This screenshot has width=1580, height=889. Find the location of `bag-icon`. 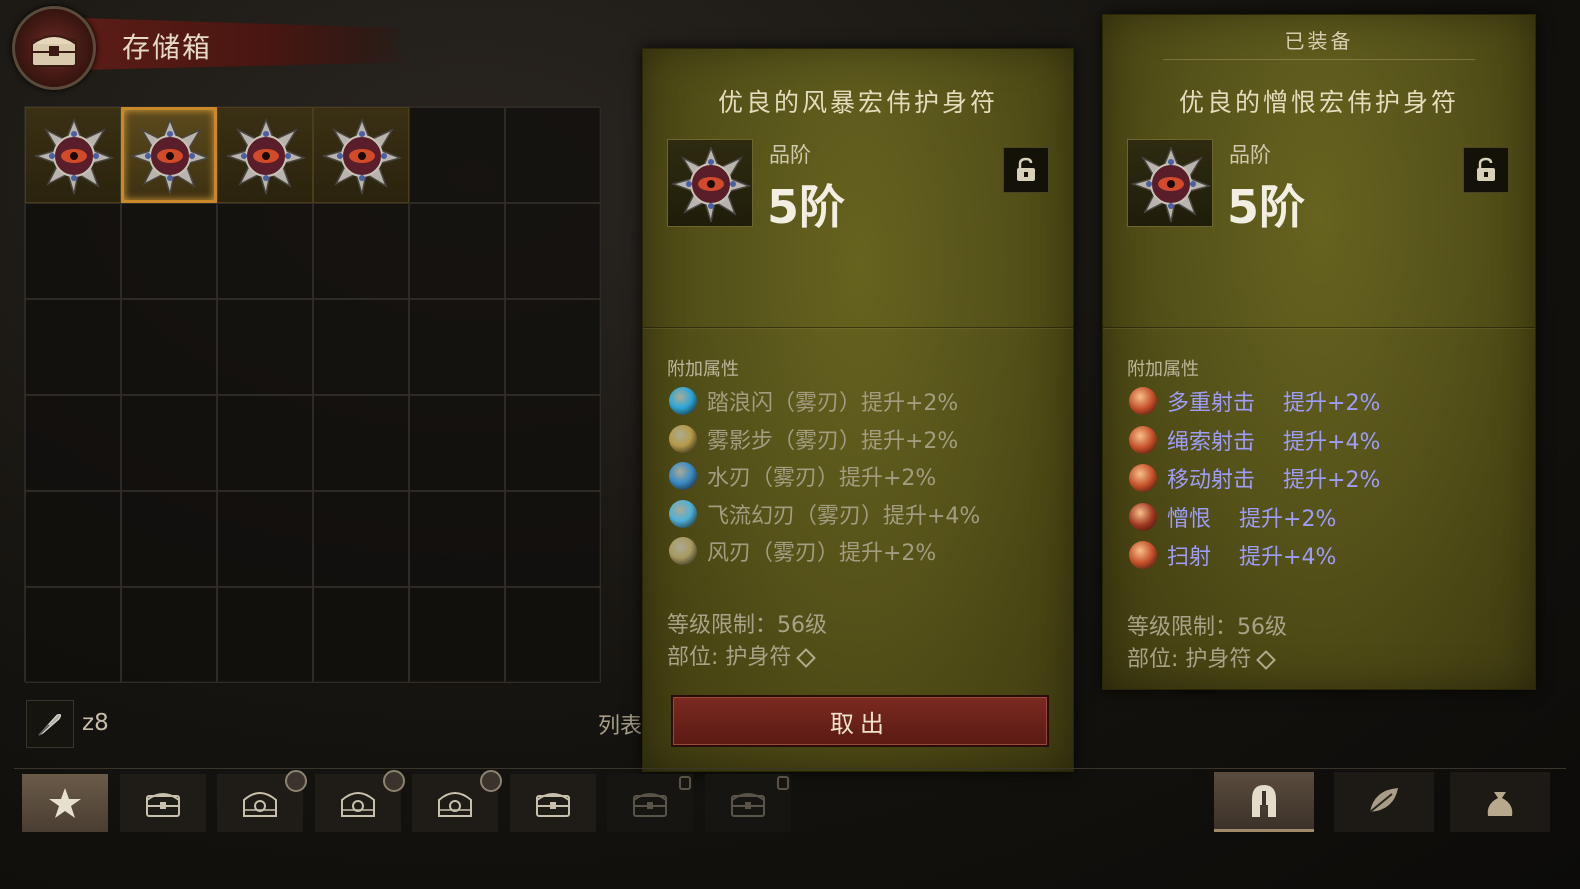

bag-icon is located at coordinates (1500, 804).